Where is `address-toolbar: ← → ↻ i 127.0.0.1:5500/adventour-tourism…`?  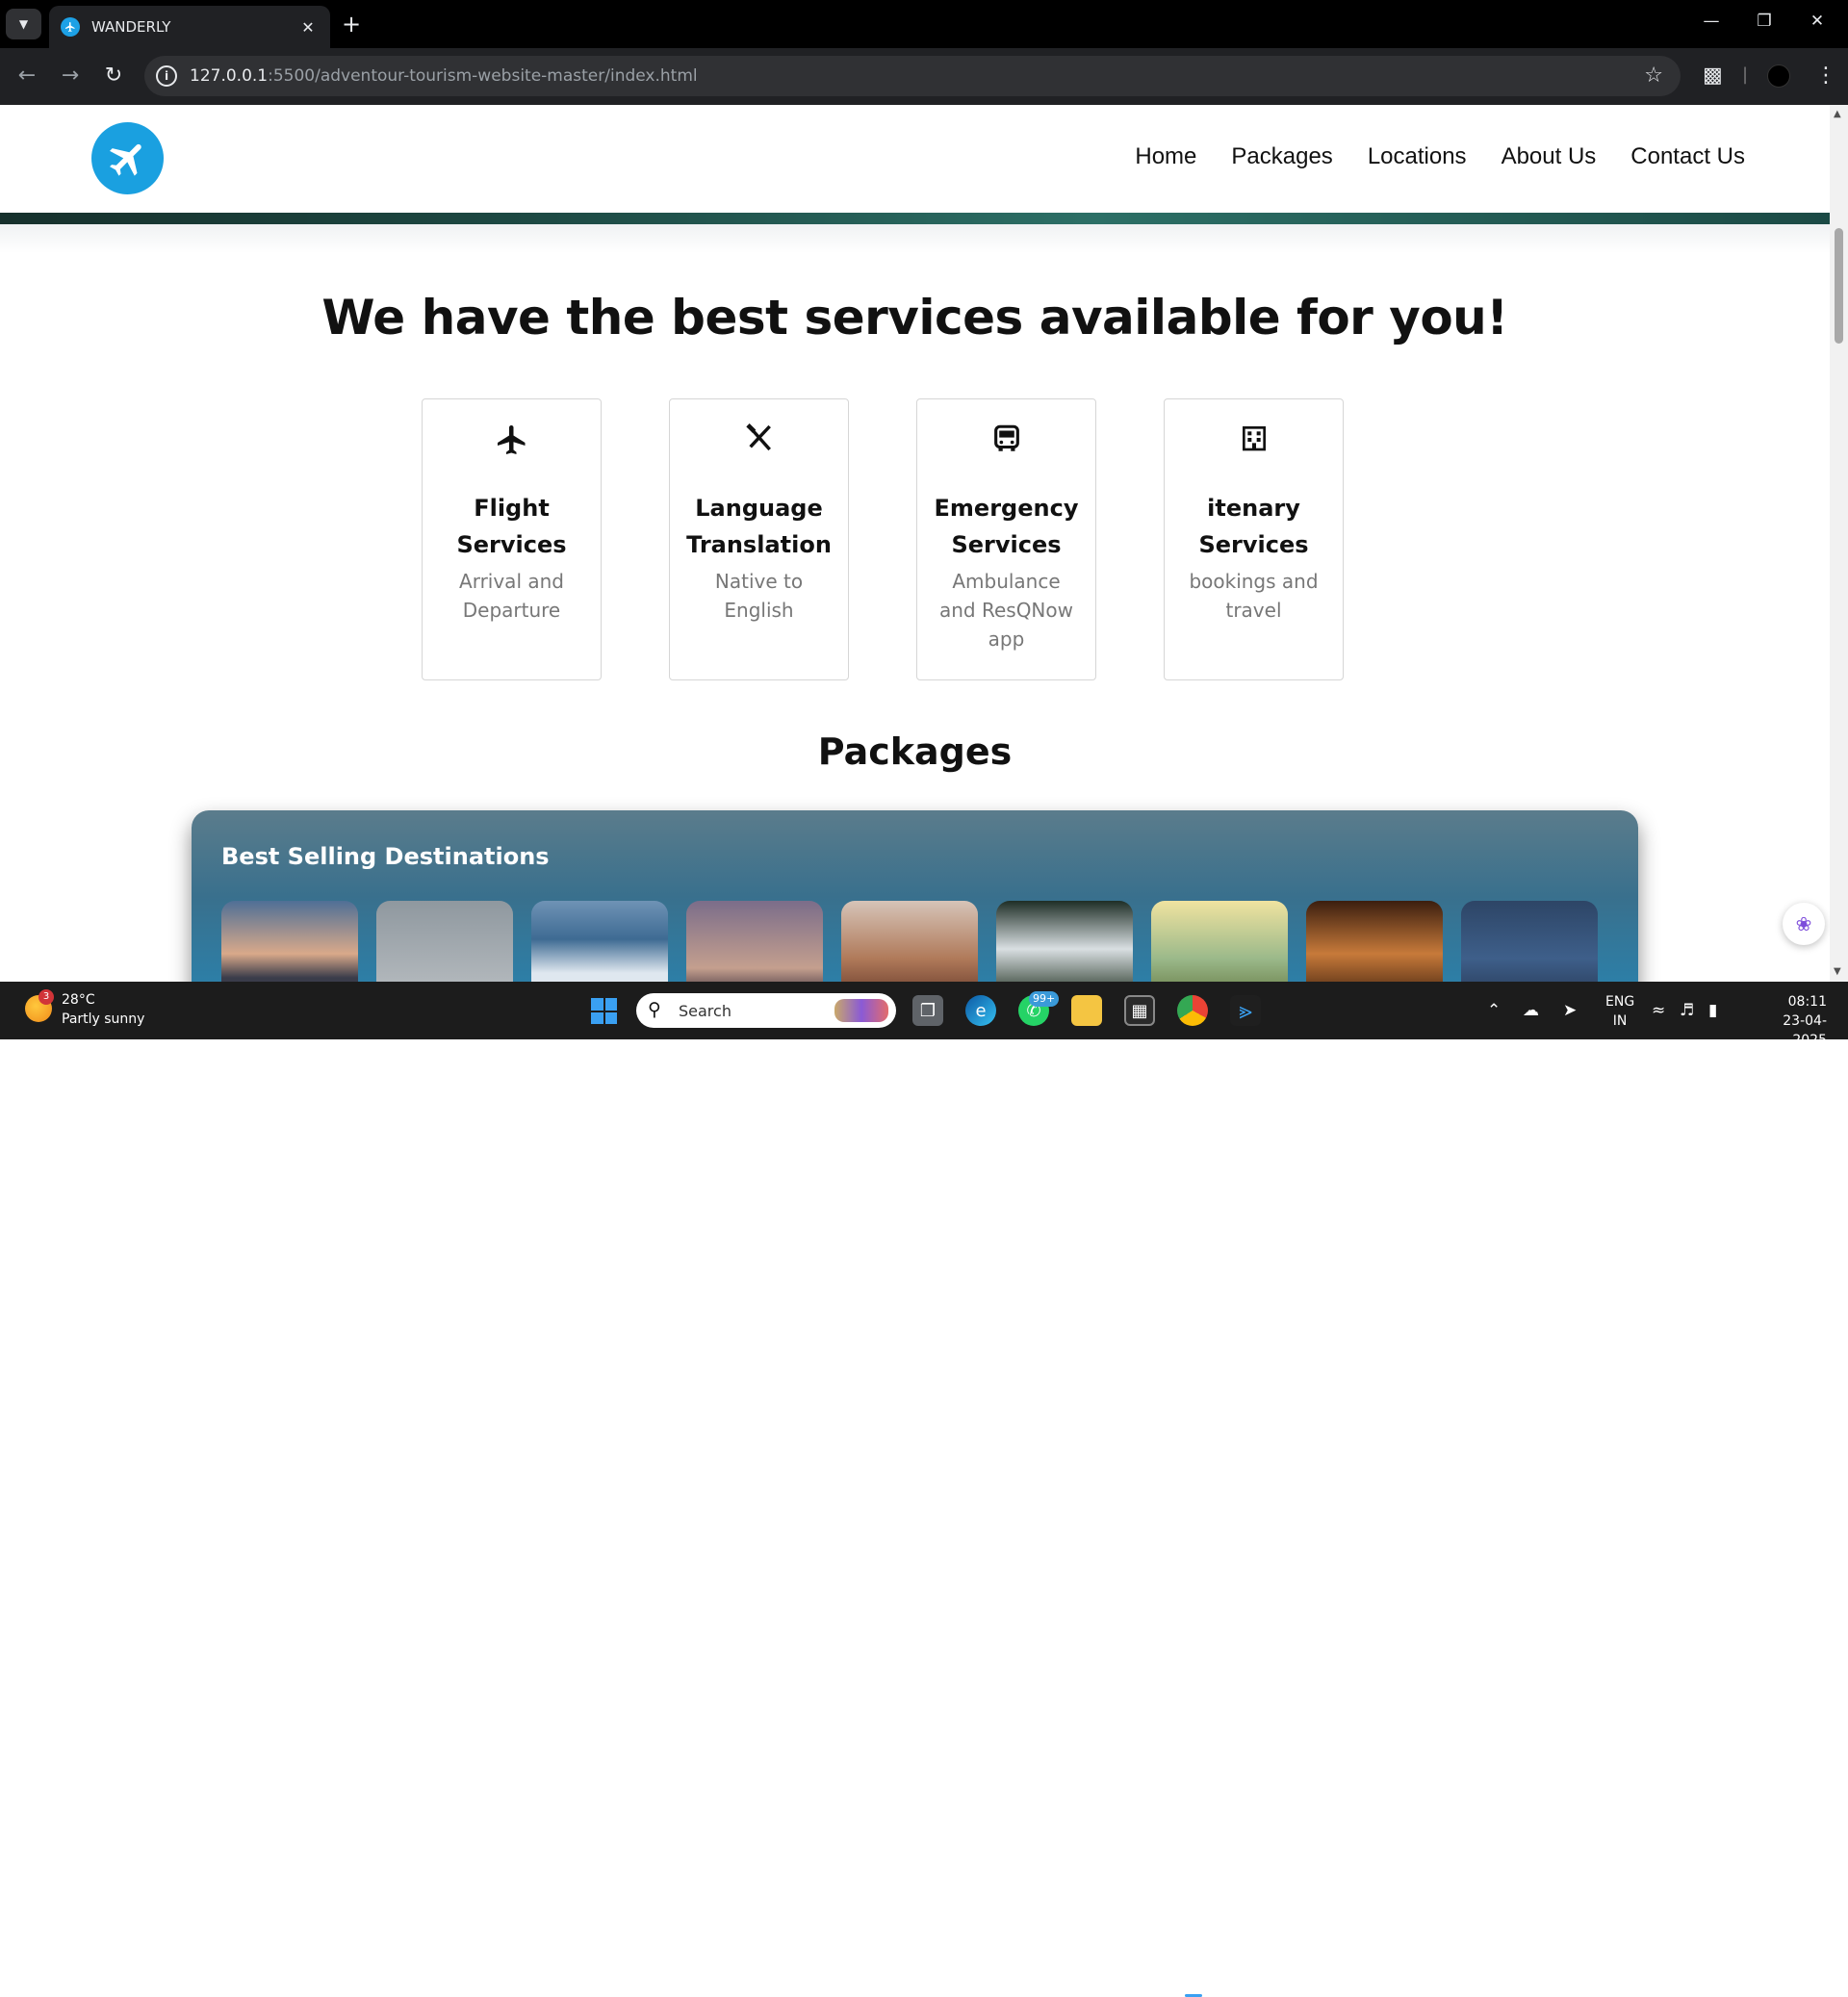 address-toolbar: ← → ↻ i 127.0.0.1:5500/adventour-tourism… is located at coordinates (924, 77).